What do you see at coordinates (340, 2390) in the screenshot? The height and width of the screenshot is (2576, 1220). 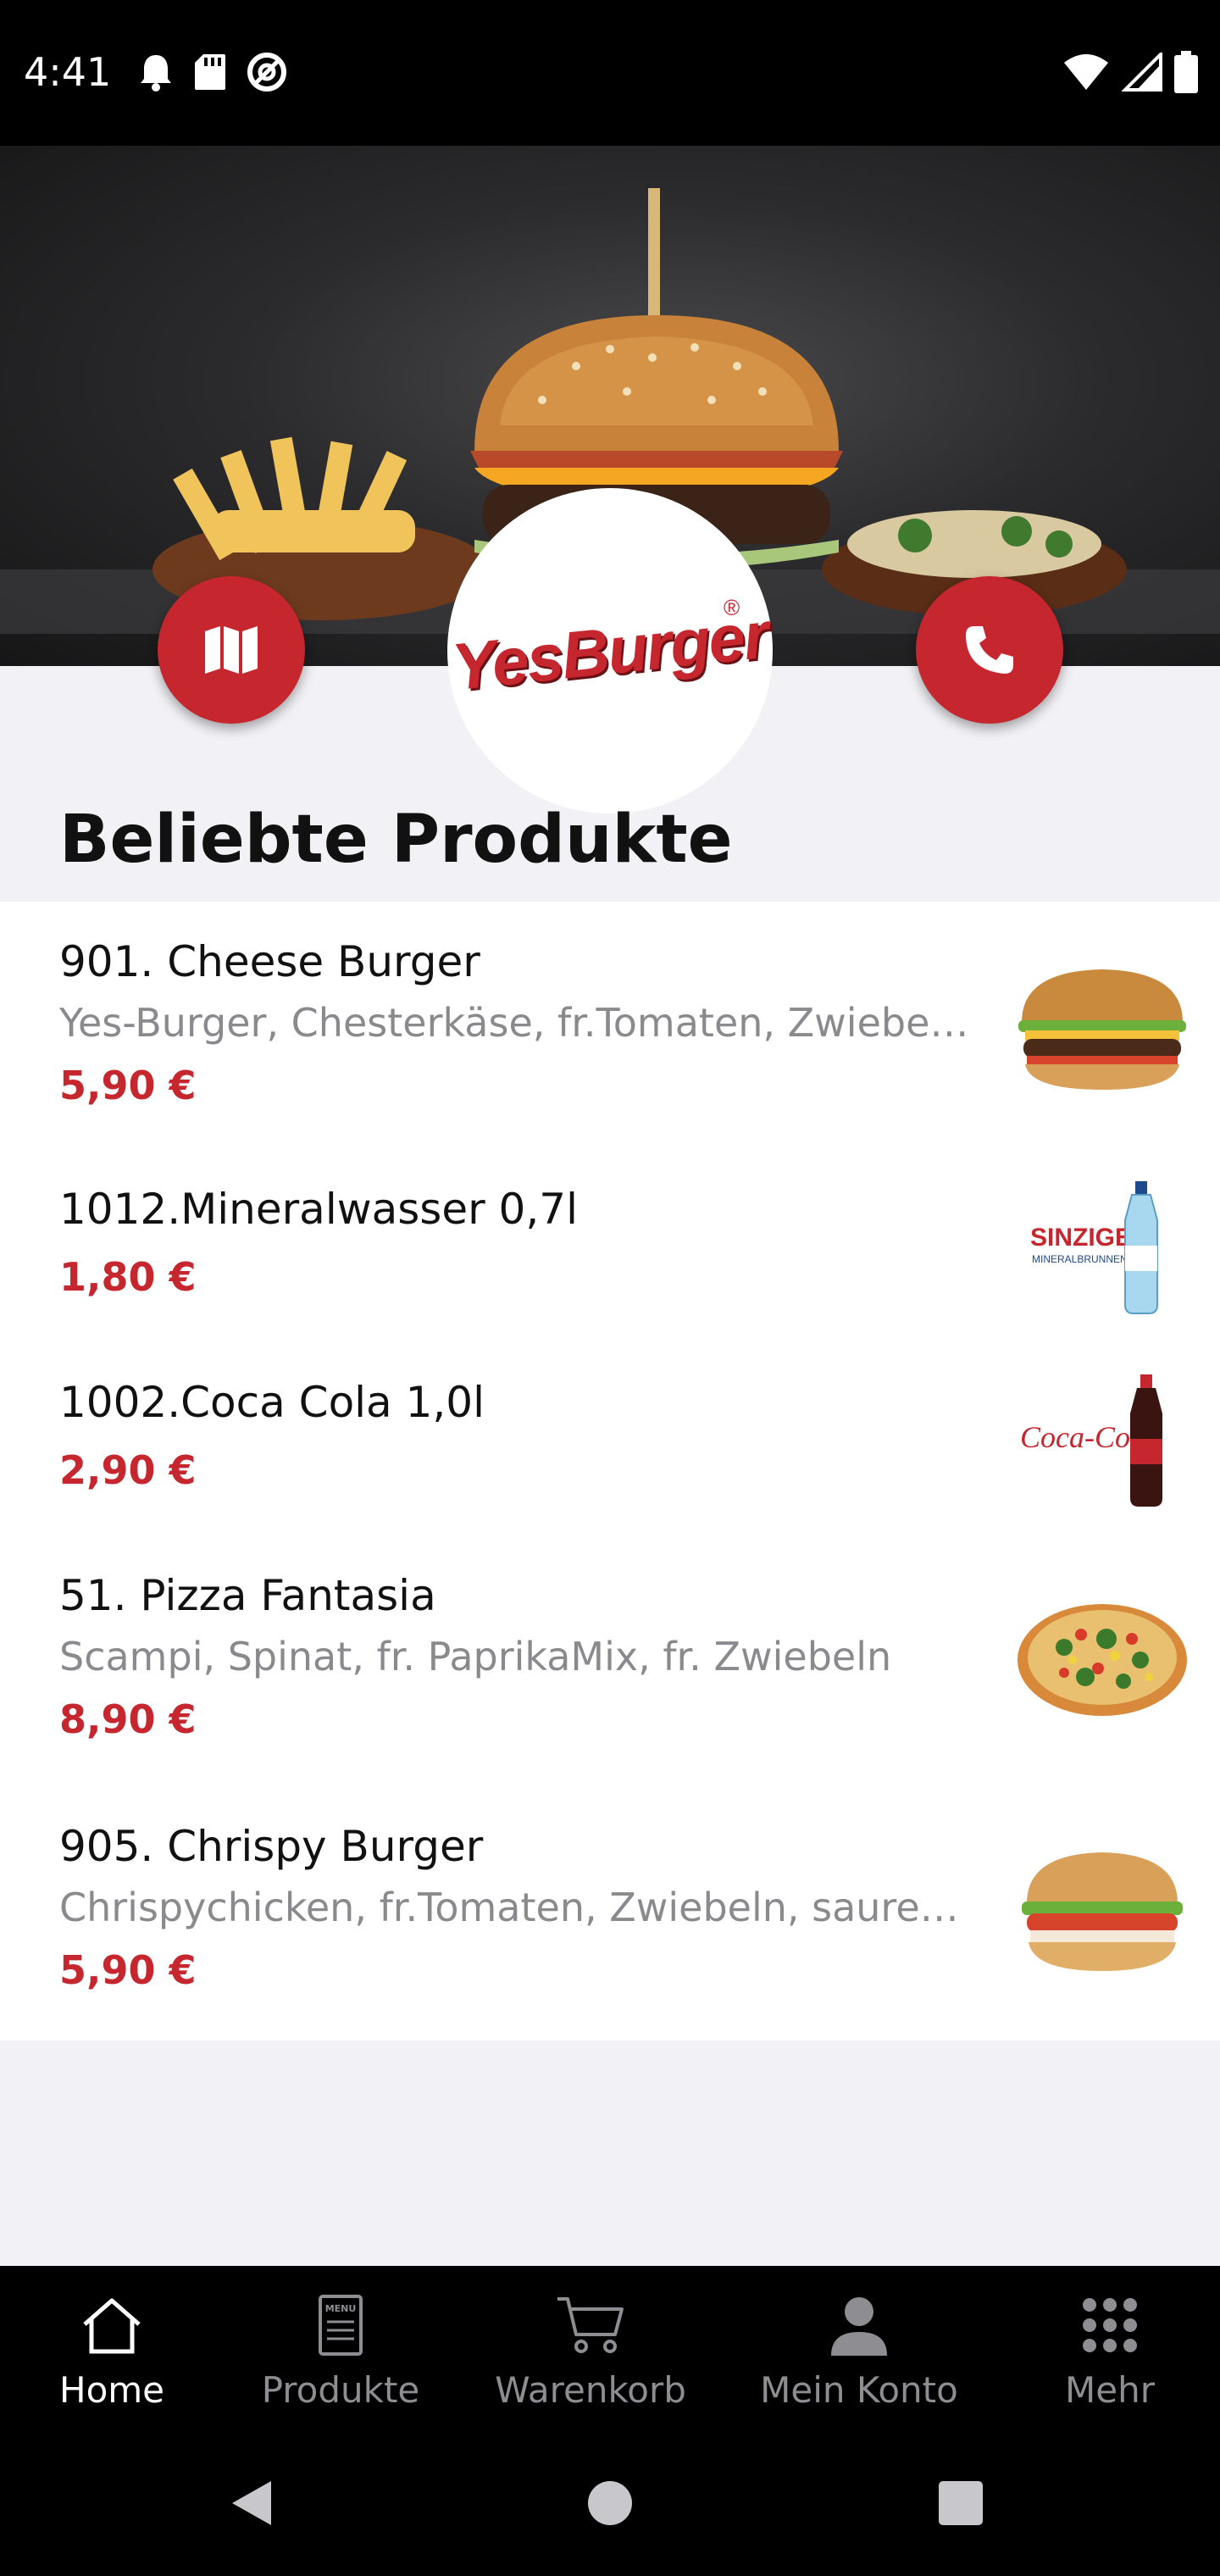 I see `nav-label: Produkte` at bounding box center [340, 2390].